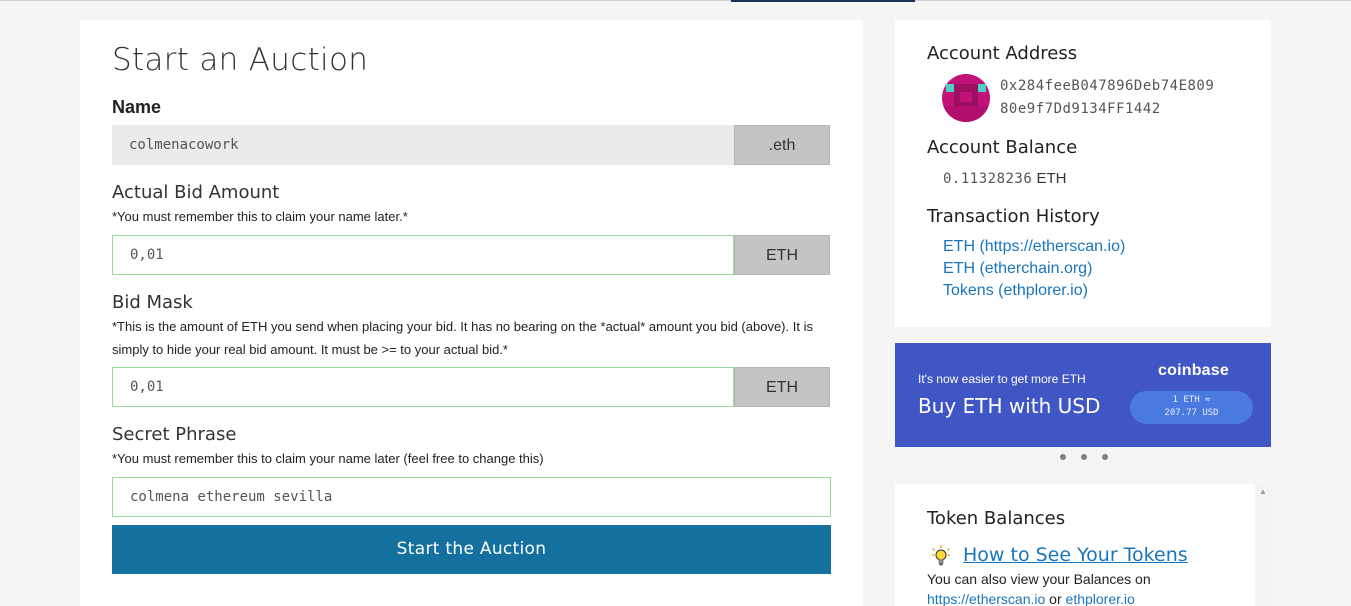 This screenshot has width=1351, height=606. I want to click on lightbulb-icon, so click(941, 555).